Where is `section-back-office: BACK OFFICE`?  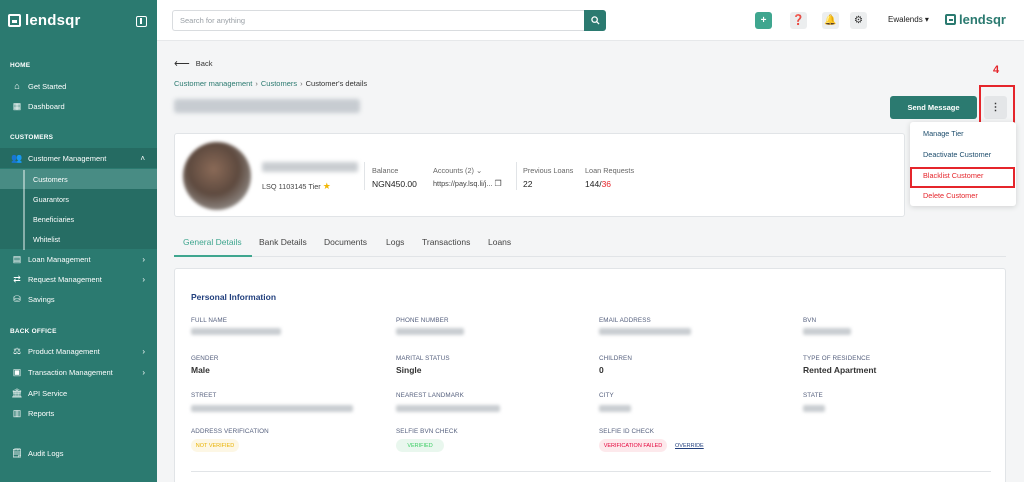
section-back-office: BACK OFFICE is located at coordinates (33, 331).